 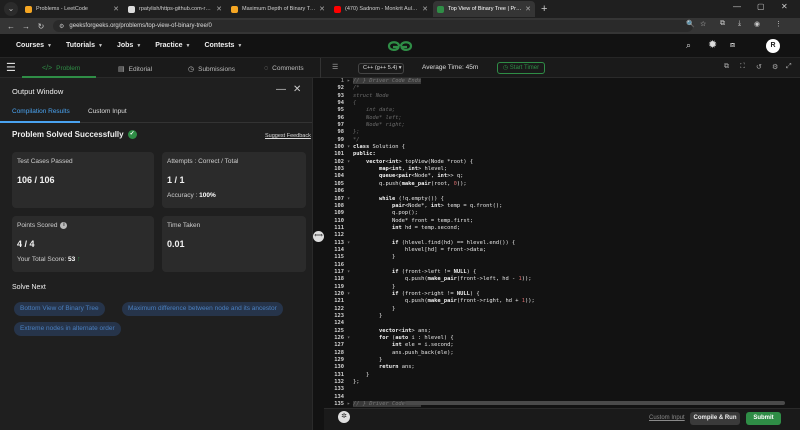 What do you see at coordinates (288, 136) in the screenshot?
I see `suggest-feedback-link: Suggest Feedback` at bounding box center [288, 136].